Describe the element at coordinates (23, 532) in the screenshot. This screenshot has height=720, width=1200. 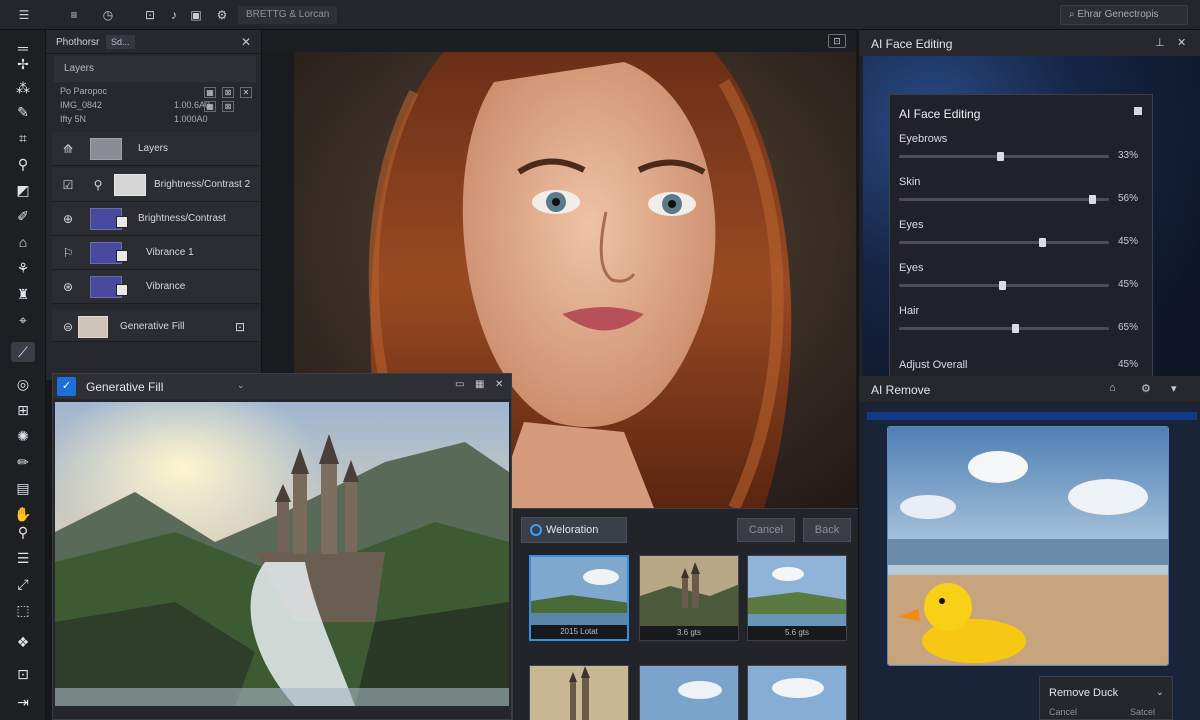
I see `zoom-tool-icon: ⚲` at that location.